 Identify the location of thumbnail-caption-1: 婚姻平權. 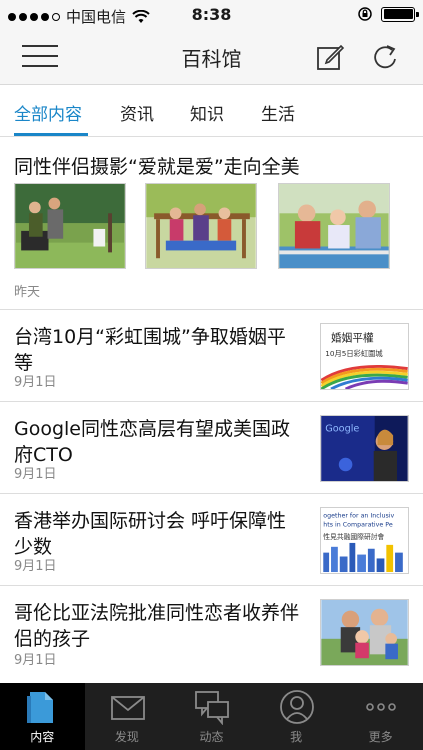
(352, 337).